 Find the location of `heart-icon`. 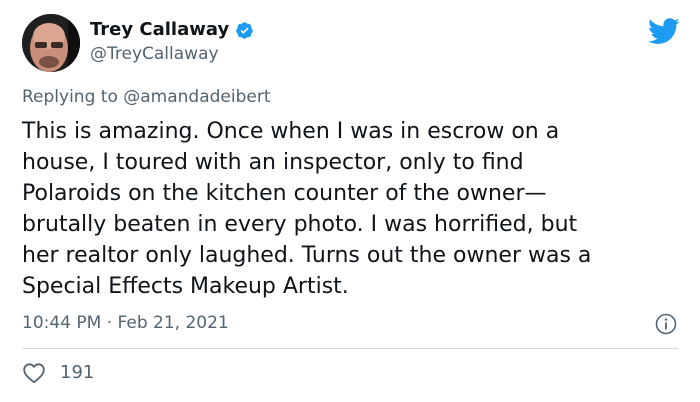

heart-icon is located at coordinates (34, 373).